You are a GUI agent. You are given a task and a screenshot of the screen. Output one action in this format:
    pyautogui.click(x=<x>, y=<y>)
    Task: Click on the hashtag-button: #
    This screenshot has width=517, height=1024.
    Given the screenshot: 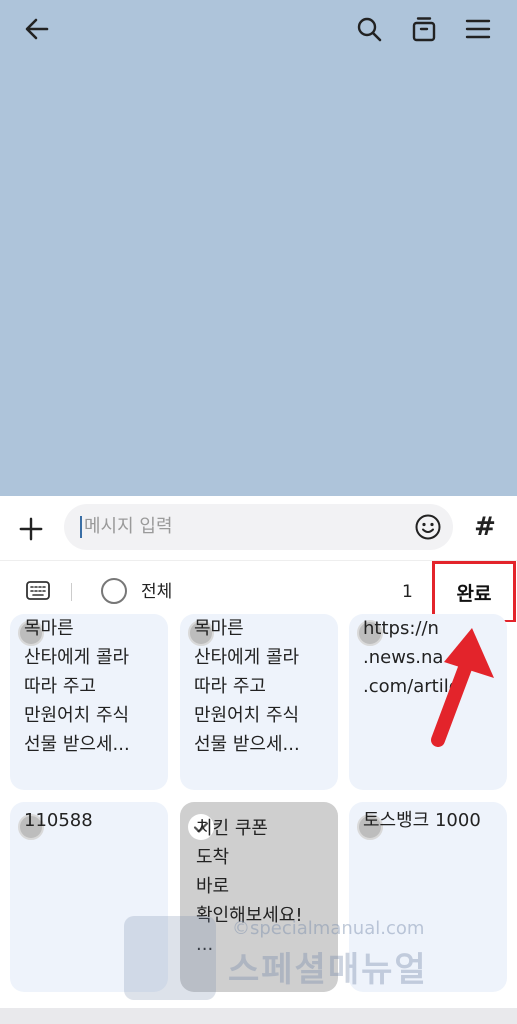 What is the action you would take?
    pyautogui.click(x=485, y=527)
    